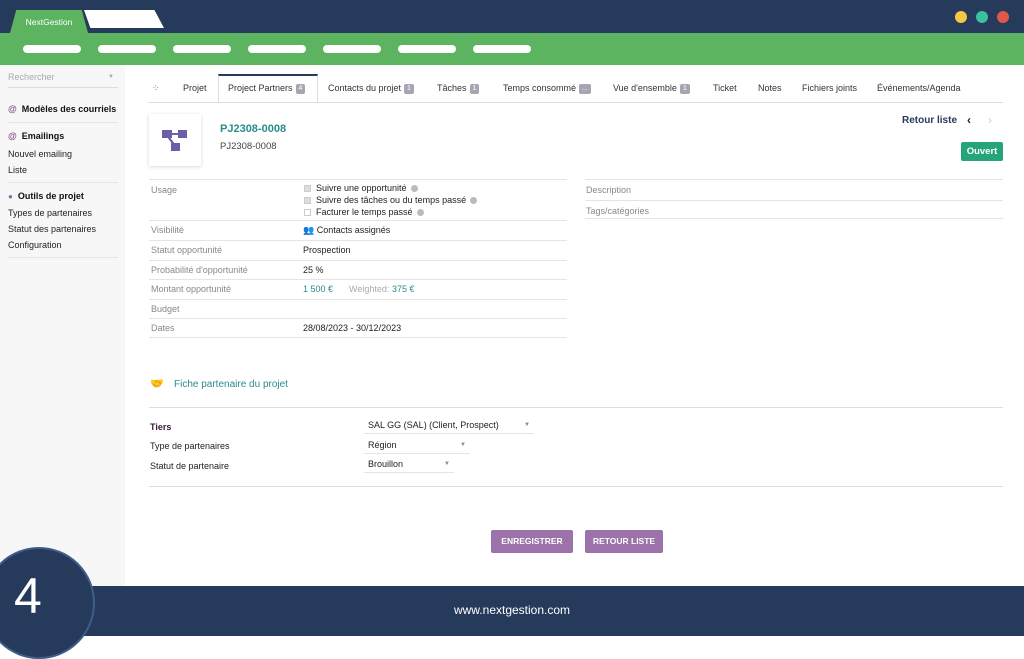  I want to click on tab-divider, so click(575, 102).